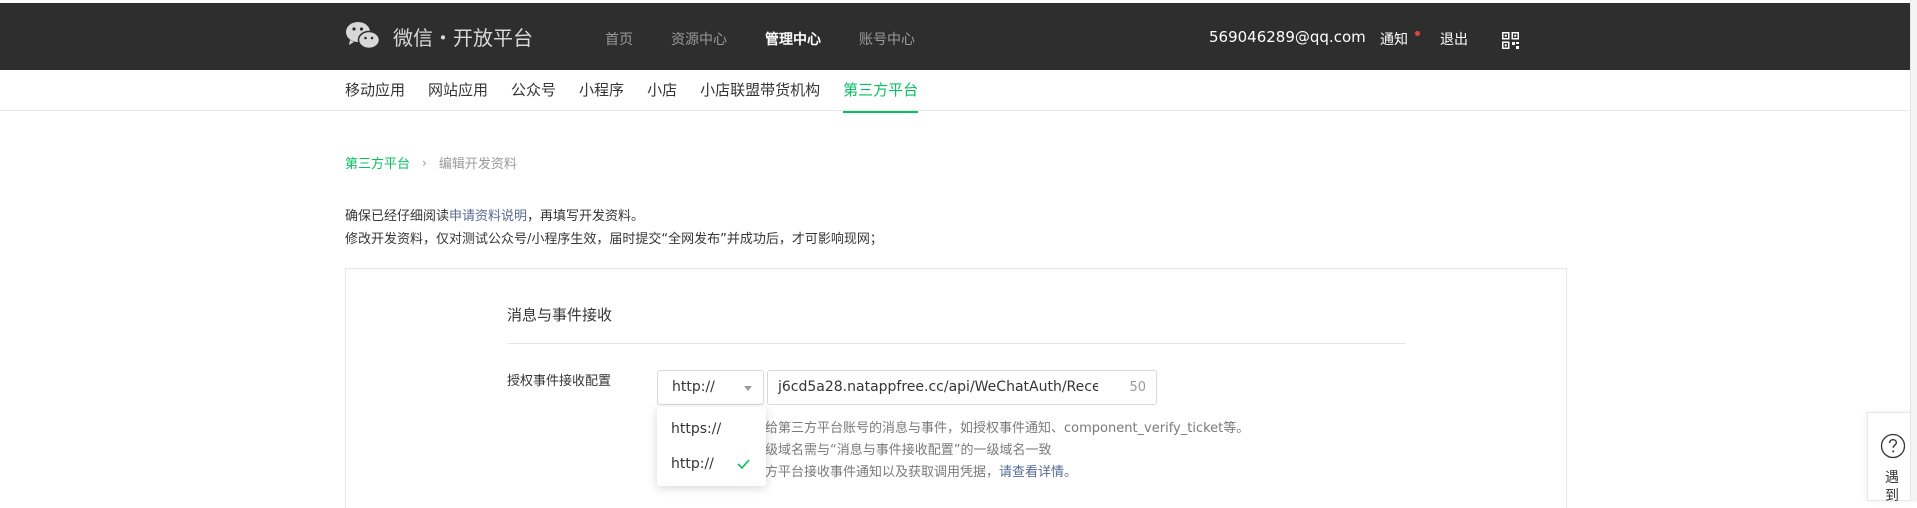 The image size is (1917, 508). Describe the element at coordinates (696, 429) in the screenshot. I see `protocol-option-label: https://` at that location.